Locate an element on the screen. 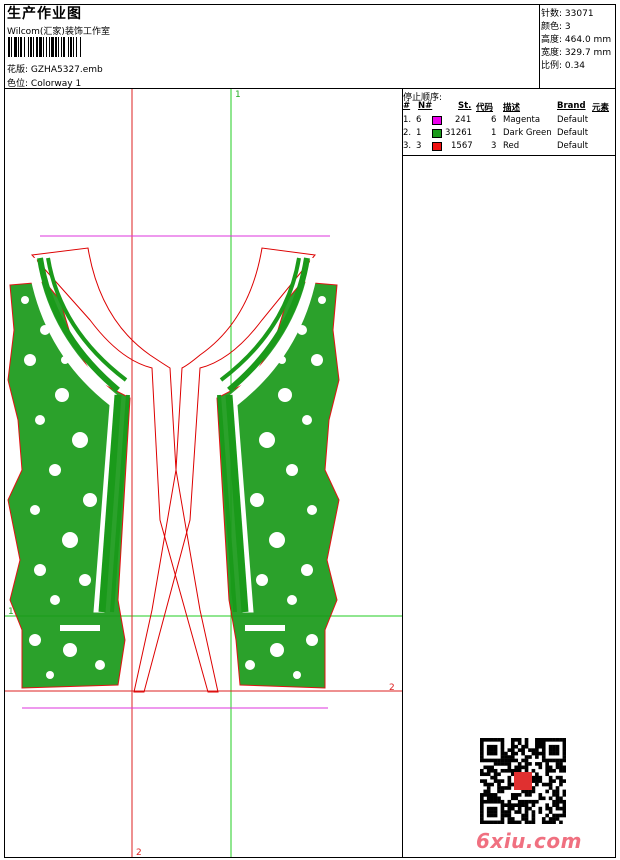 Image resolution: width=620 pixels, height=860 pixels. left-embroidery-panel is located at coordinates (69, 473).